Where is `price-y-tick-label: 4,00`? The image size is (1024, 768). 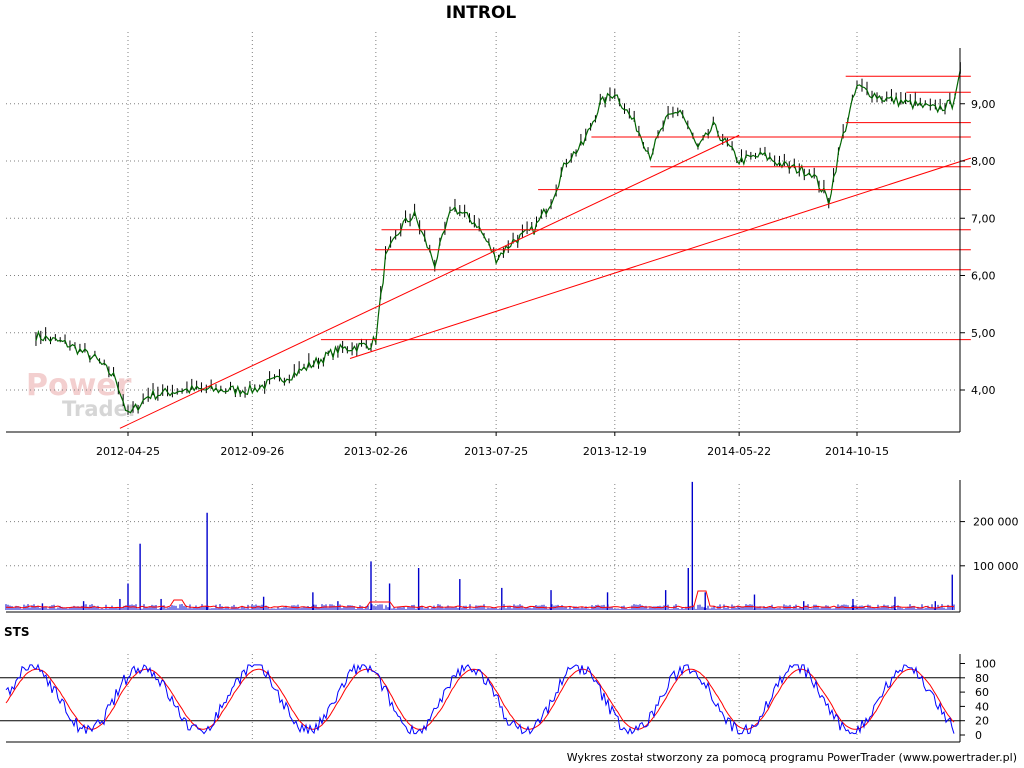 price-y-tick-label: 4,00 is located at coordinates (983, 390).